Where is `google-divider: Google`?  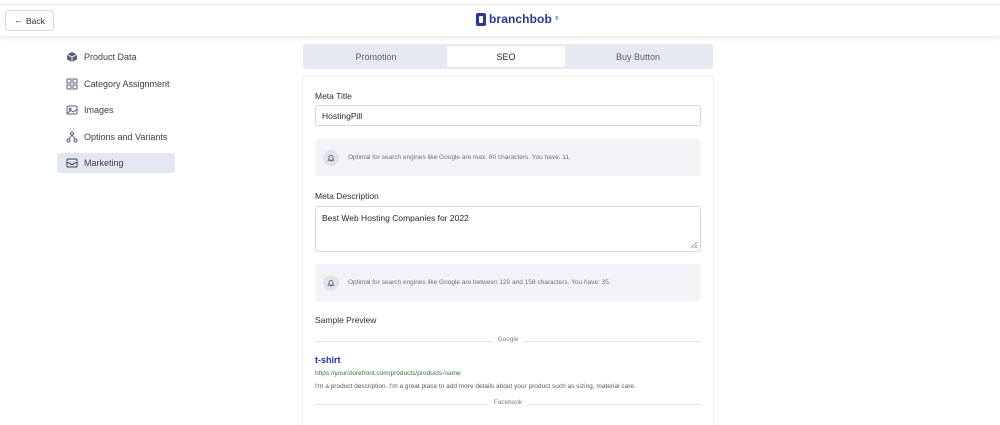 google-divider: Google is located at coordinates (508, 339).